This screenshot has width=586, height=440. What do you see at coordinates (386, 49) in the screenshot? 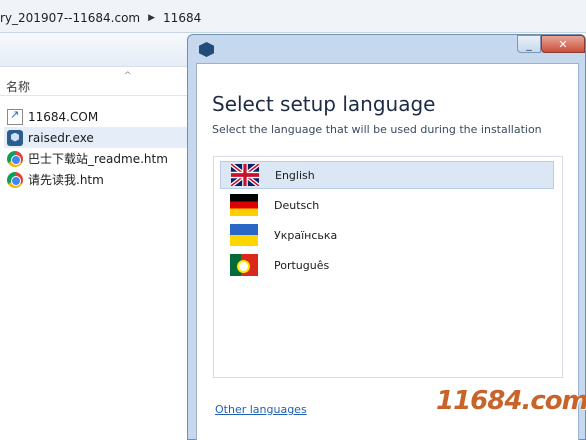
I see `dialog-titlebar: _ ✕` at bounding box center [386, 49].